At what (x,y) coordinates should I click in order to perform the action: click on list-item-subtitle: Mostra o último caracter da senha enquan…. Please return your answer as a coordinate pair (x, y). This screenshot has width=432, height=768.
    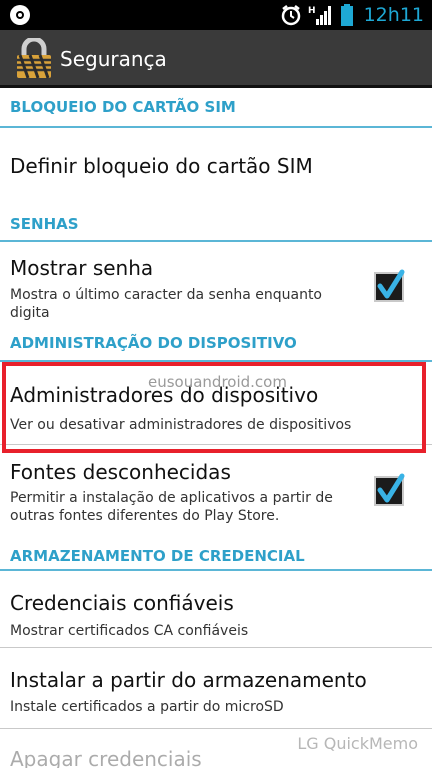
    Looking at the image, I should click on (166, 304).